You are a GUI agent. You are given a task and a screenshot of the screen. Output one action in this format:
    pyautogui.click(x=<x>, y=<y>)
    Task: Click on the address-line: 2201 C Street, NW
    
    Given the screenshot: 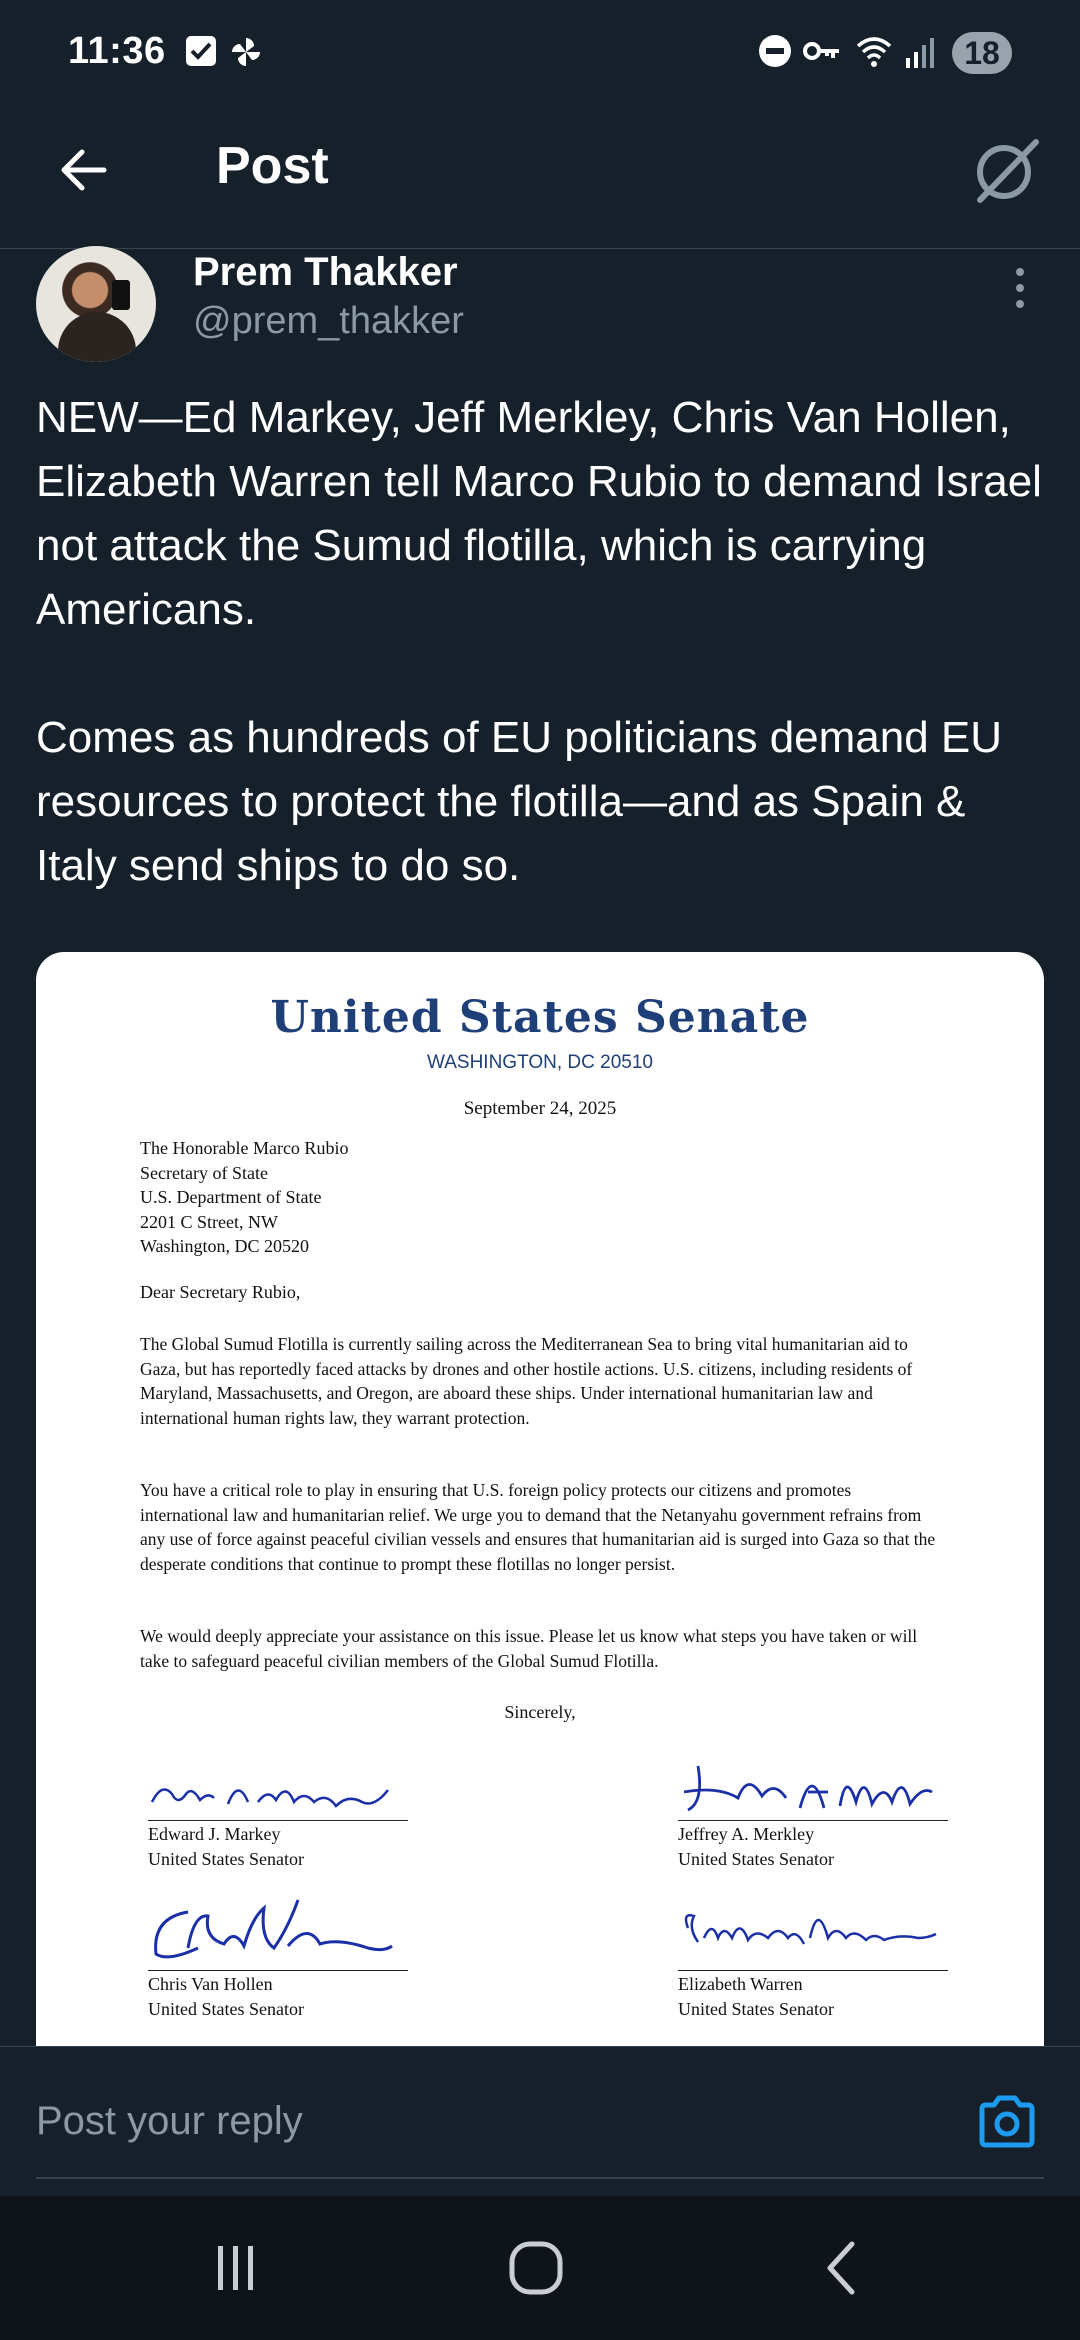 What is the action you would take?
    pyautogui.click(x=209, y=1221)
    